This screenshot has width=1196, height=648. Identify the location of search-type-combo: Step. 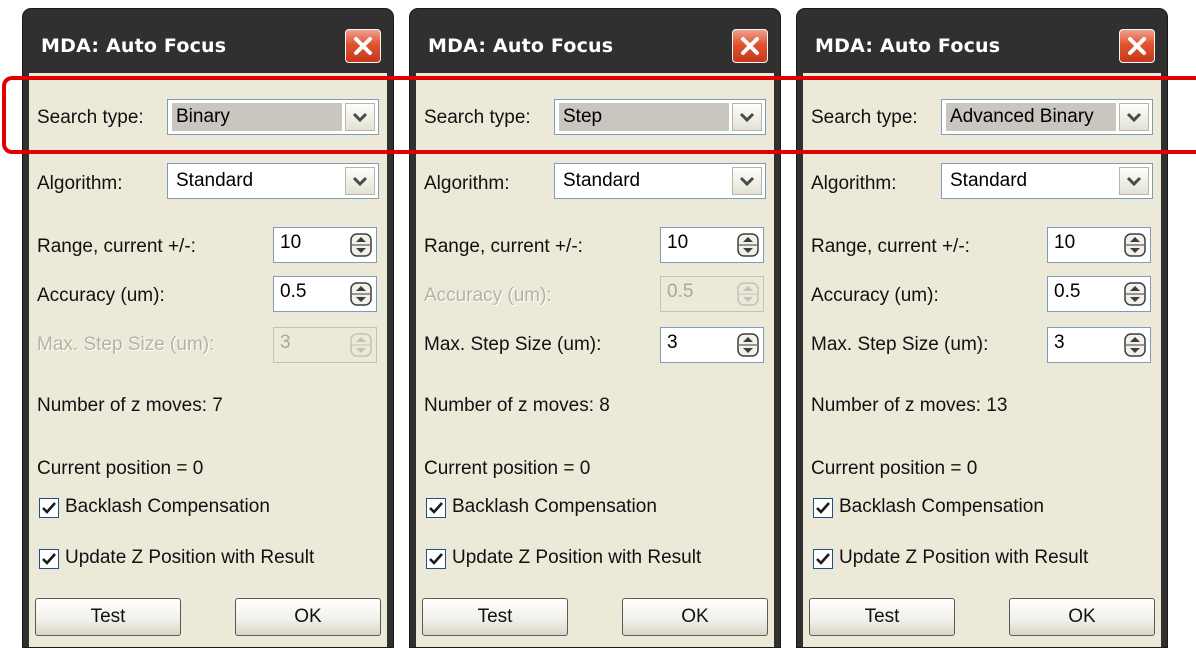
(660, 117).